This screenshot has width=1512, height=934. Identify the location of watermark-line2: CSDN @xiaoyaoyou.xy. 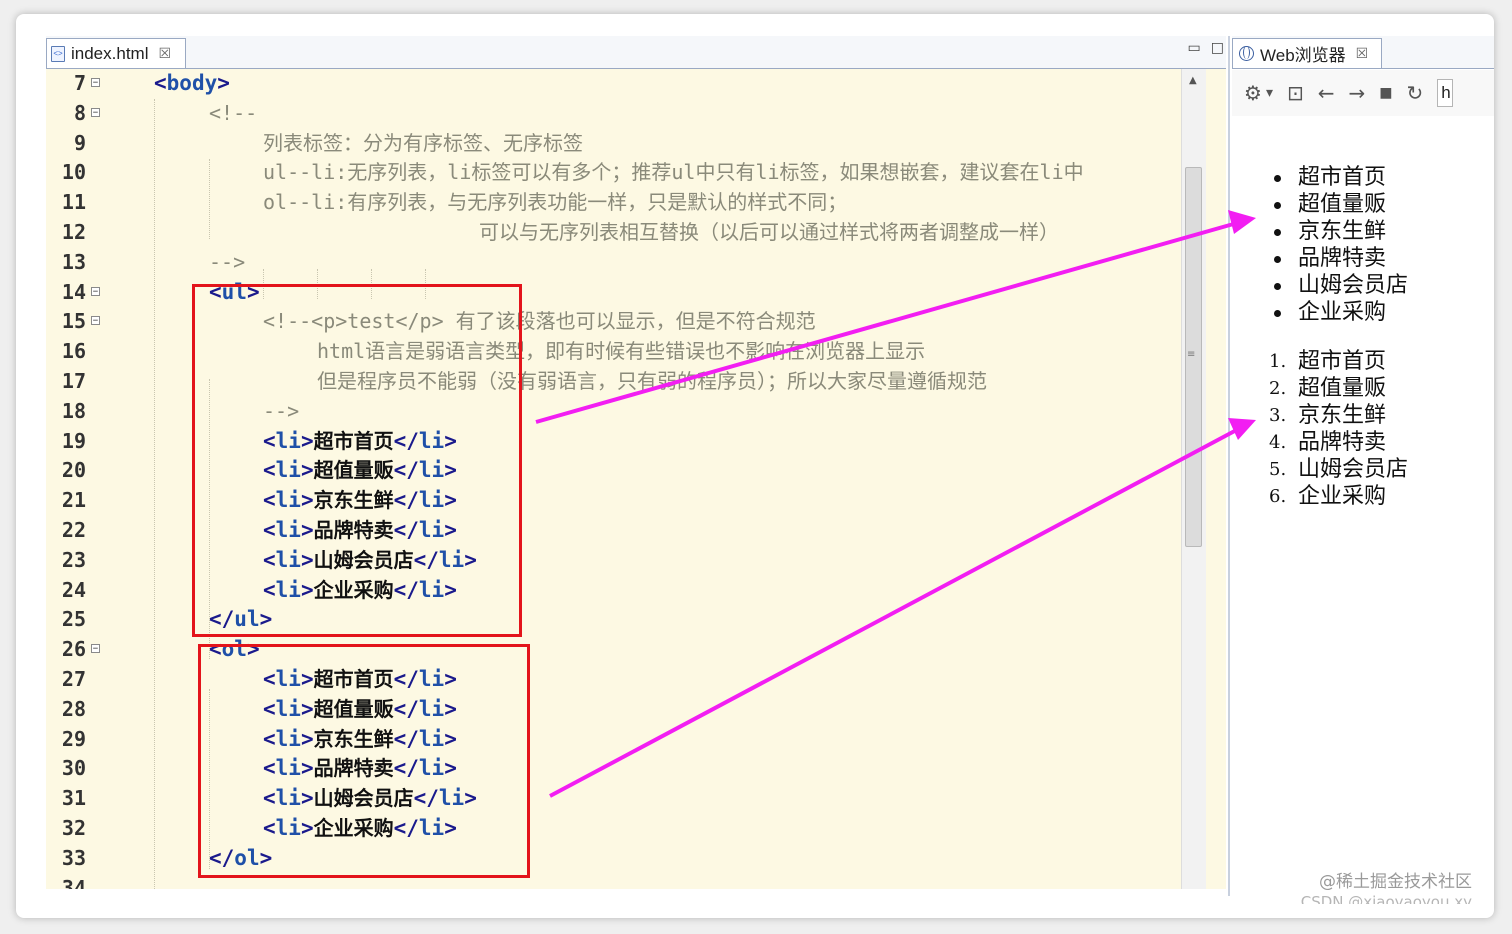
(1386, 898).